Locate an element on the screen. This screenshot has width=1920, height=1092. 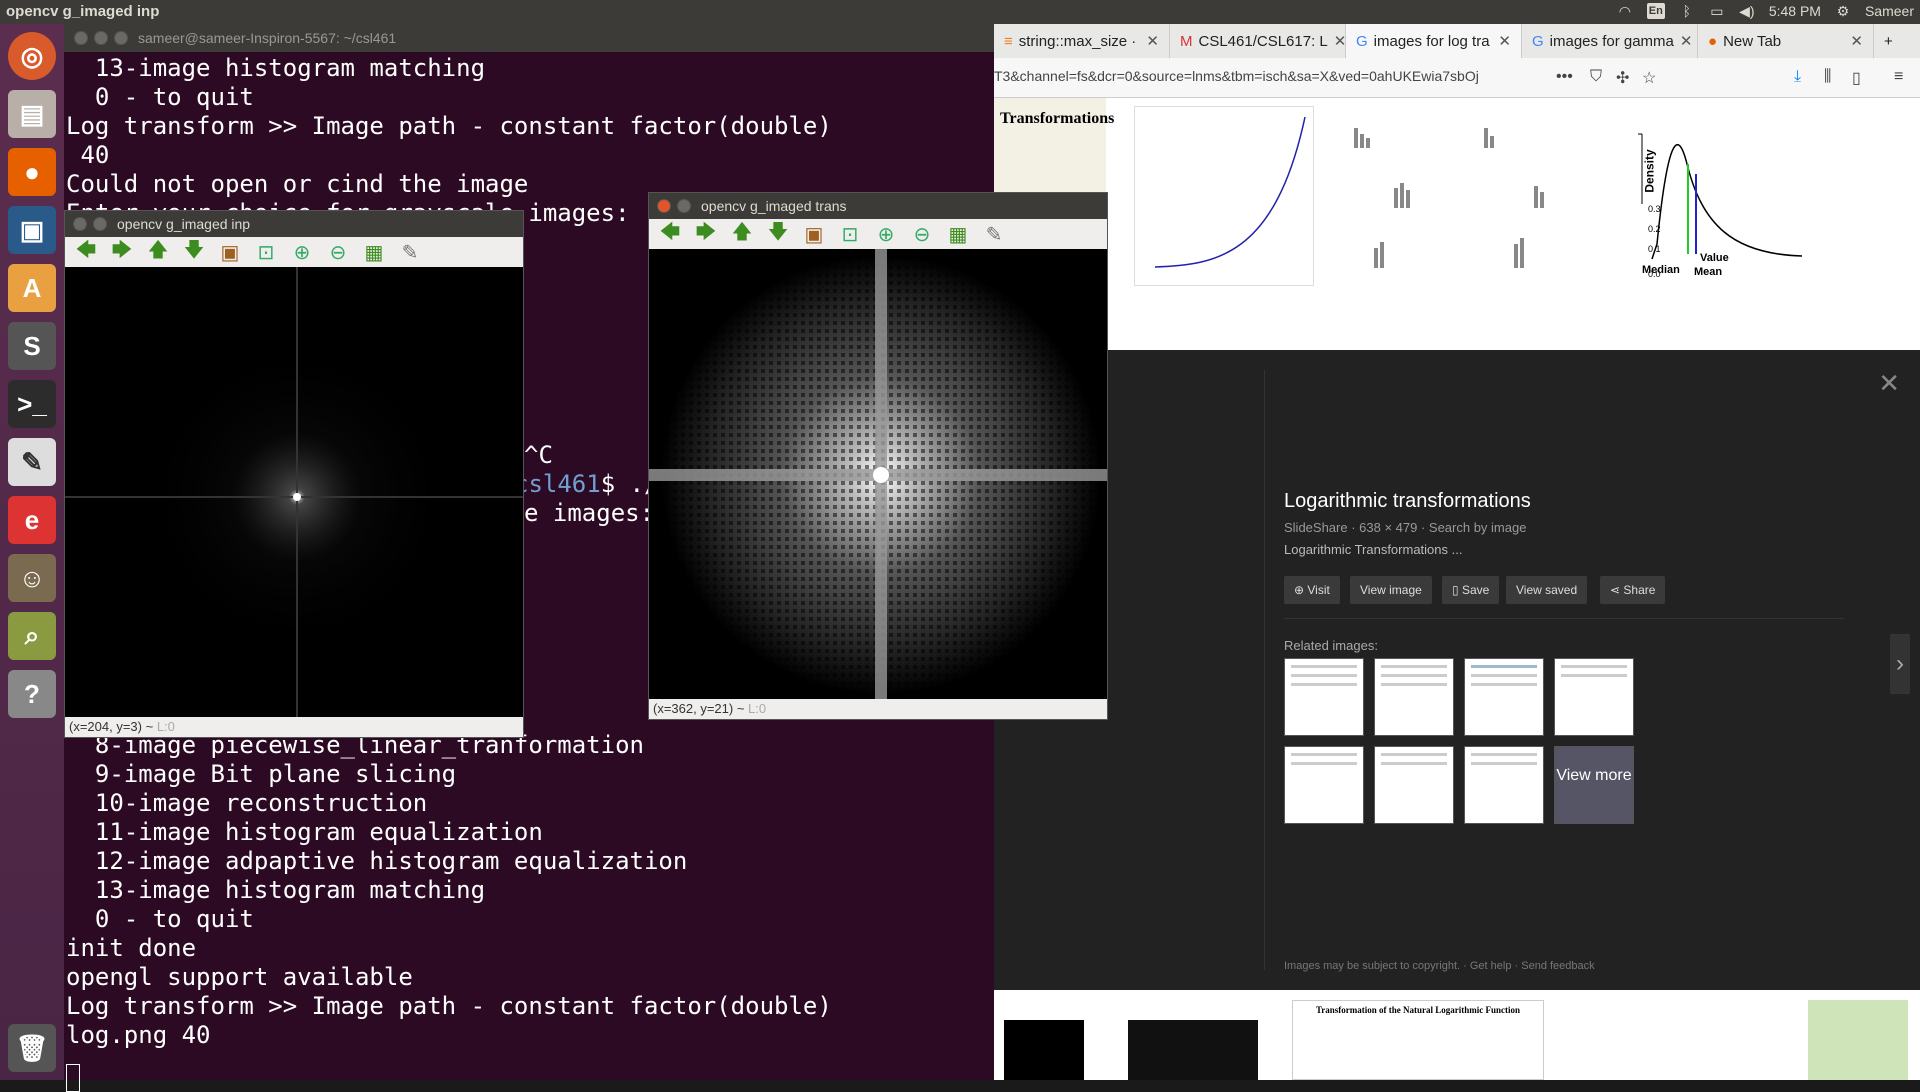
cv-trans-image is located at coordinates (878, 475).